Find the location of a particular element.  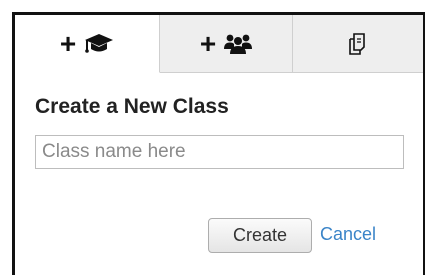

tab-add-students: + is located at coordinates (226, 44).